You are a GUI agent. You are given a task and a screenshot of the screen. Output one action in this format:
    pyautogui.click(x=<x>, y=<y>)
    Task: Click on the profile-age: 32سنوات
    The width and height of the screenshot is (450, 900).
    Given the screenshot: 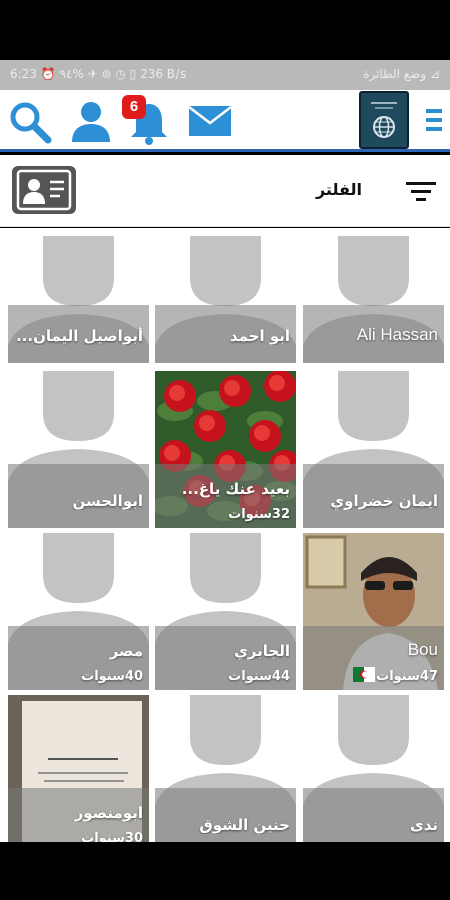 What is the action you would take?
    pyautogui.click(x=259, y=514)
    